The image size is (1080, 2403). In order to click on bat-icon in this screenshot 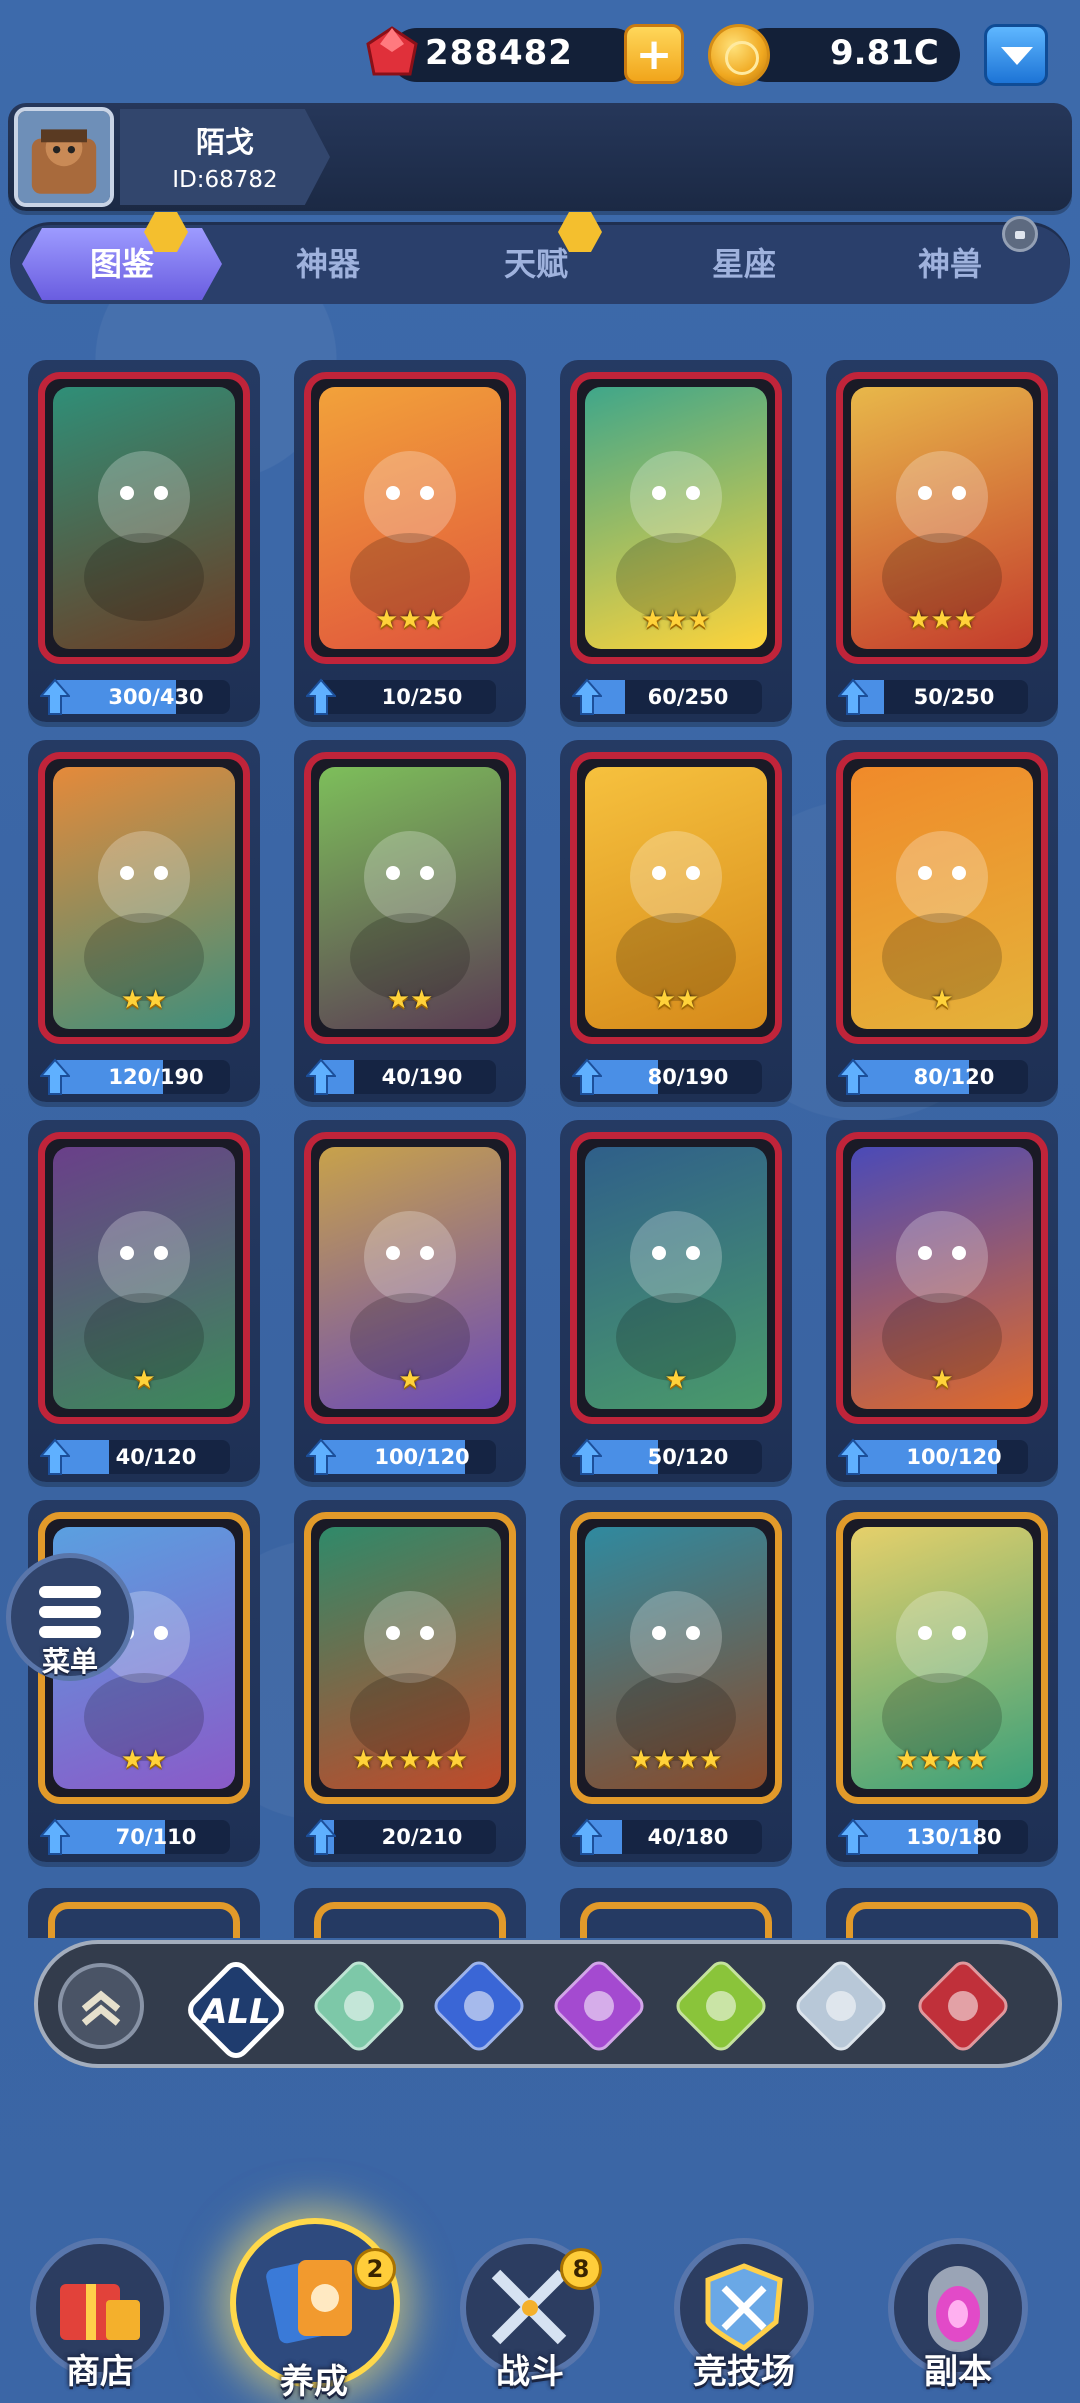, I will do `click(963, 2006)`.